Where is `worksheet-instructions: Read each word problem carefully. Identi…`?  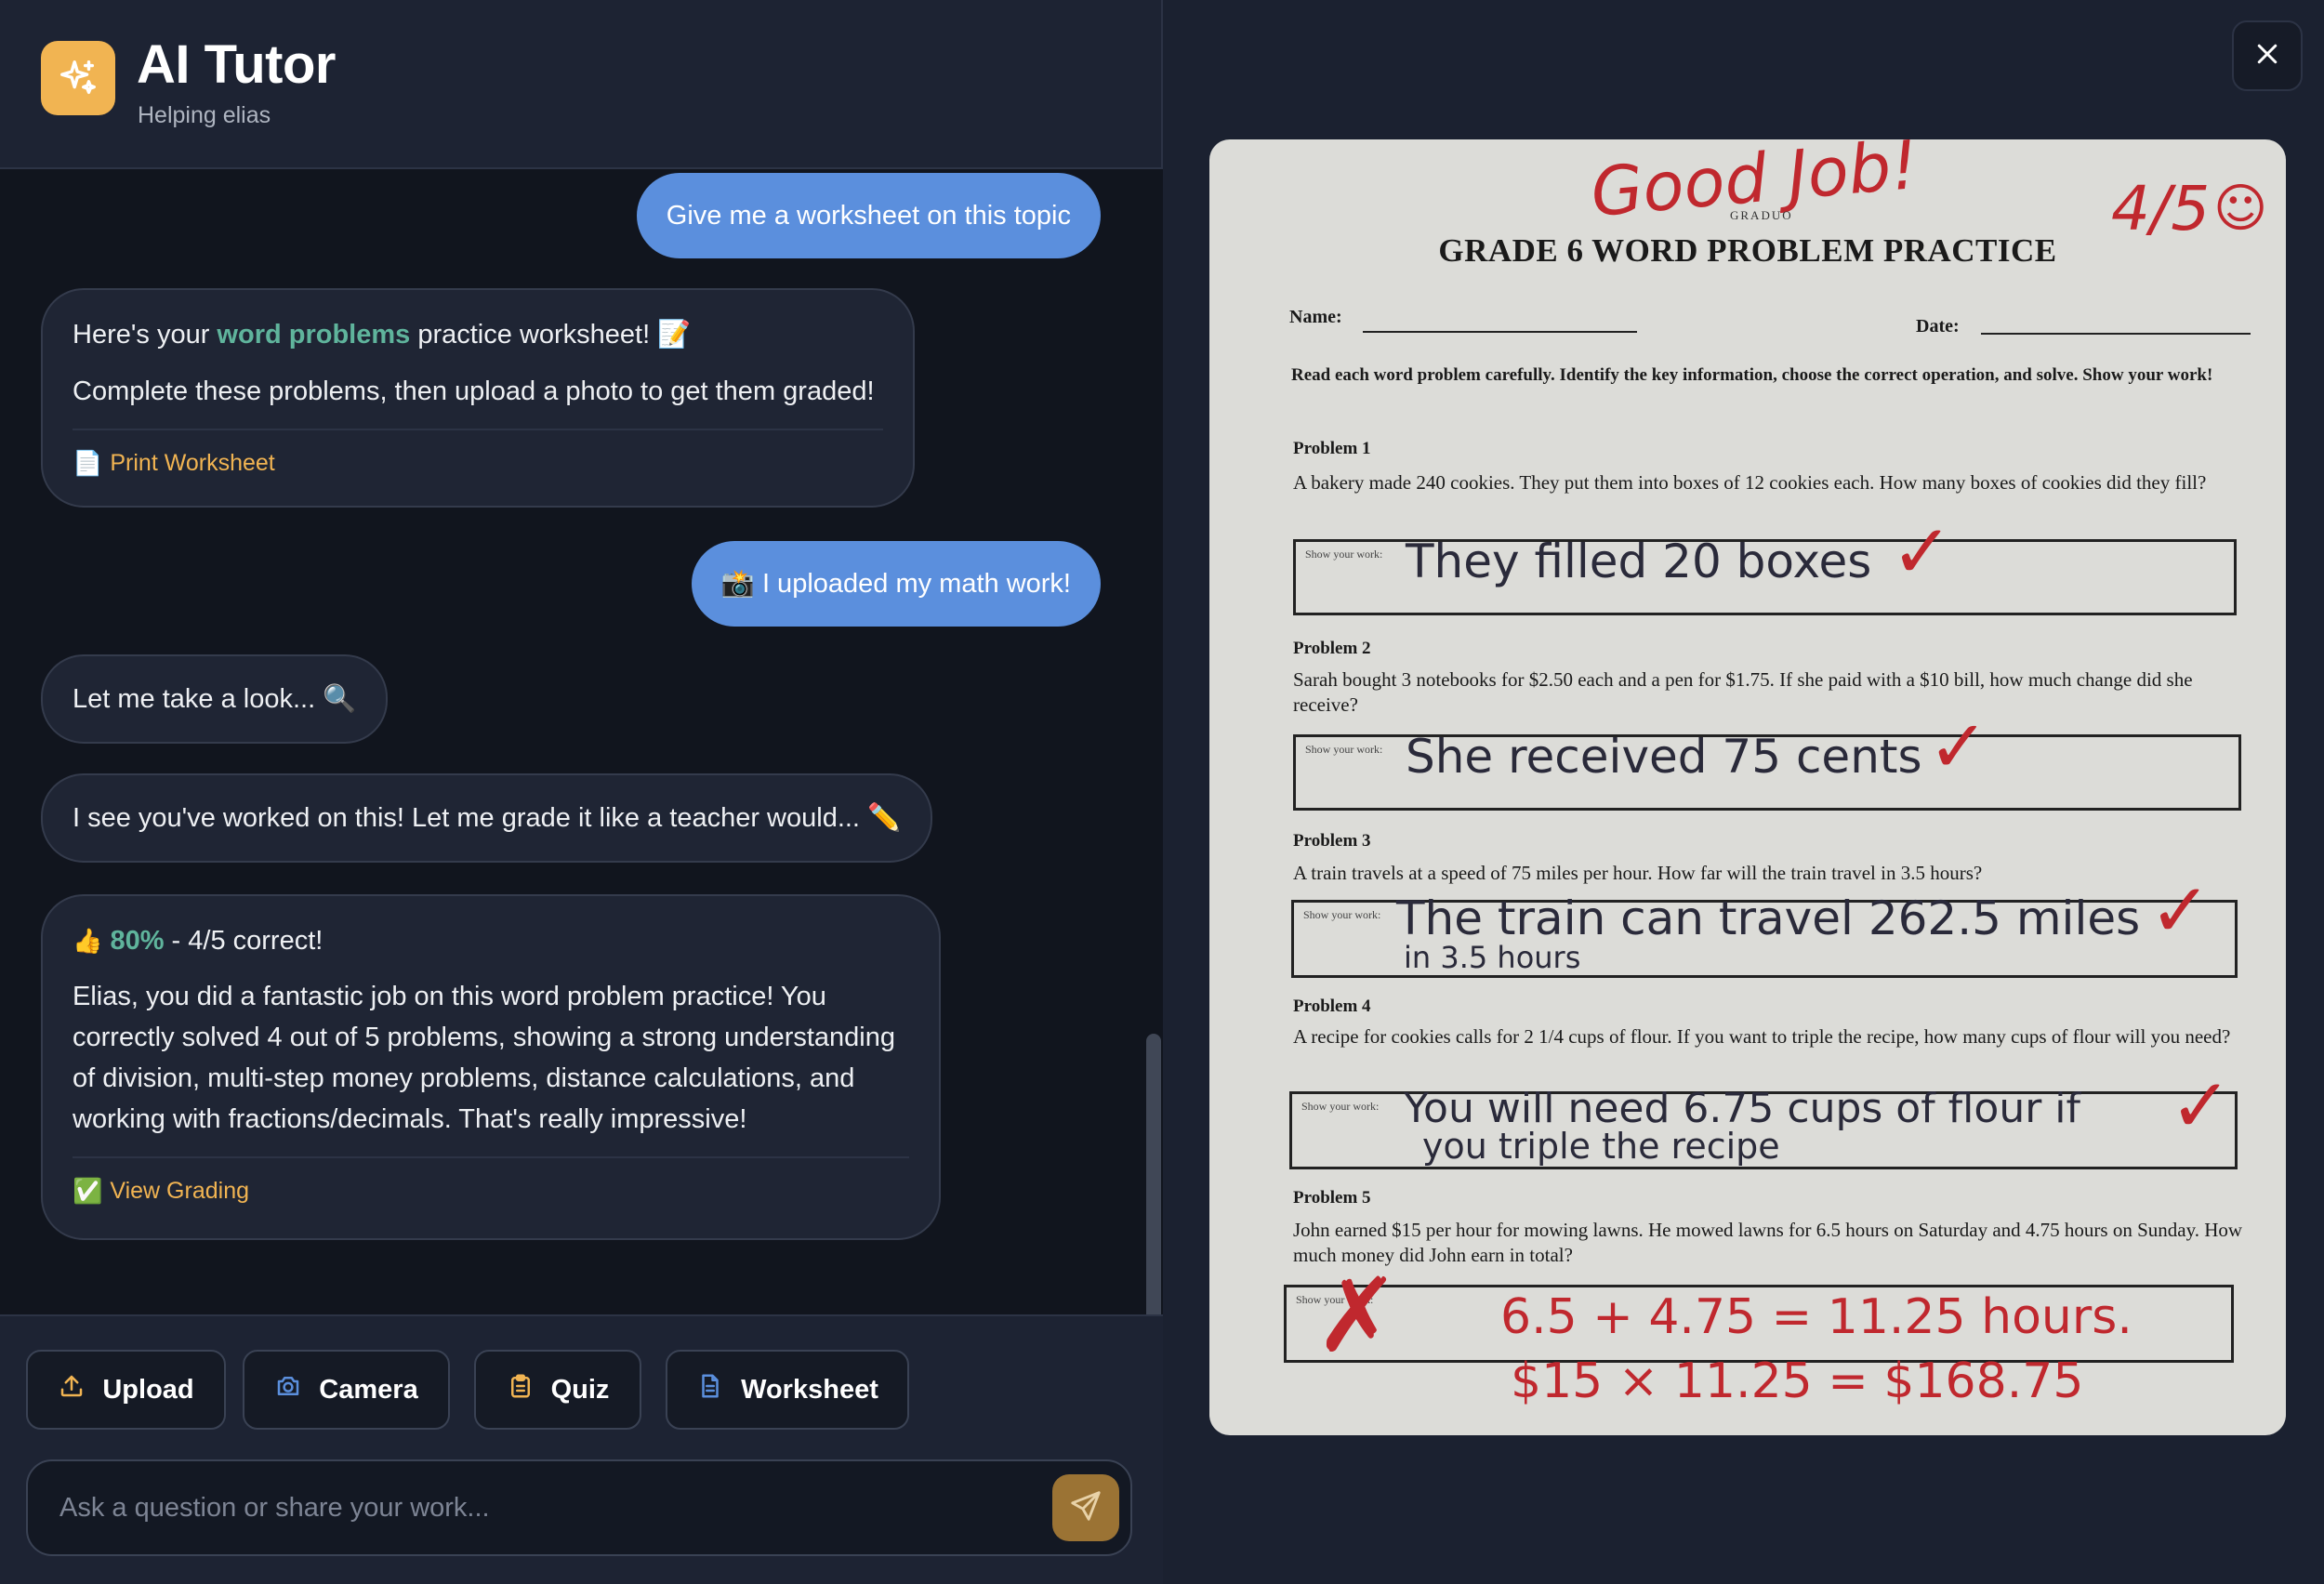
worksheet-instructions: Read each word problem carefully. Identi… is located at coordinates (1752, 375).